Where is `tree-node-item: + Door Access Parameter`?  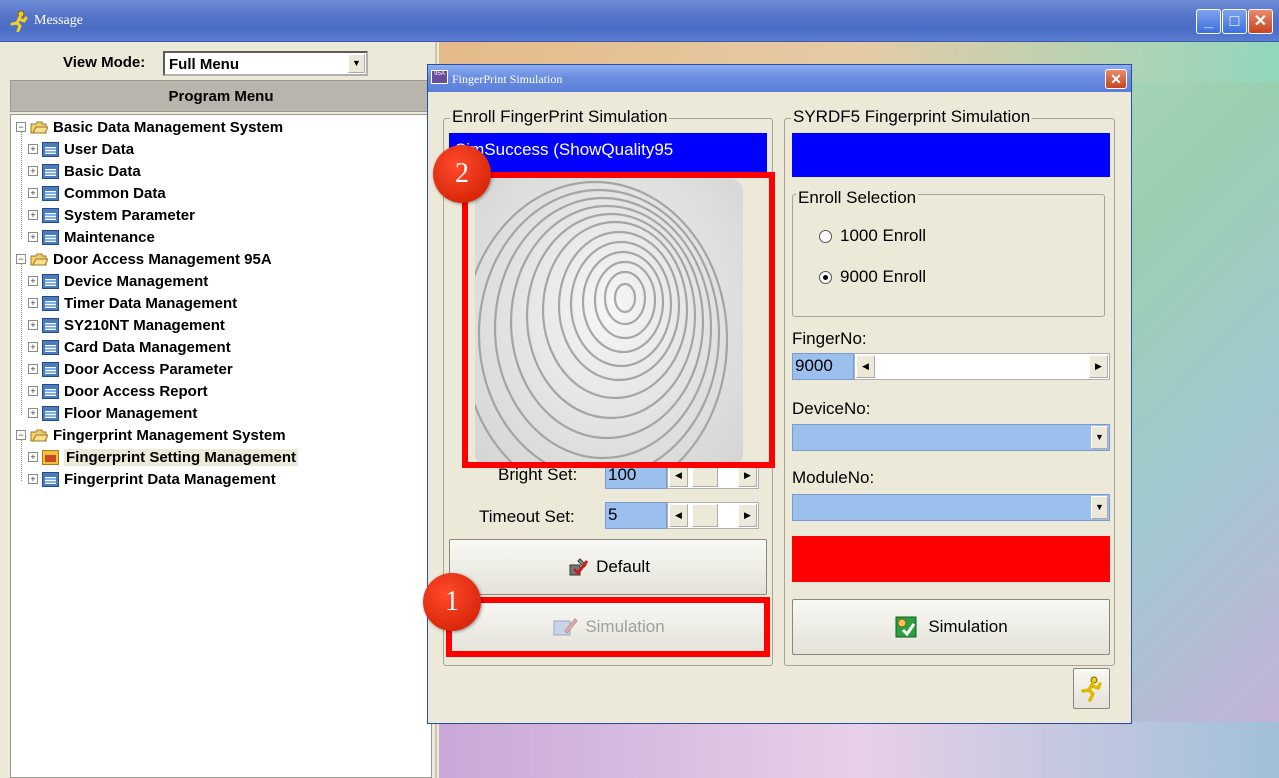
tree-node-item: + Door Access Parameter is located at coordinates (130, 369).